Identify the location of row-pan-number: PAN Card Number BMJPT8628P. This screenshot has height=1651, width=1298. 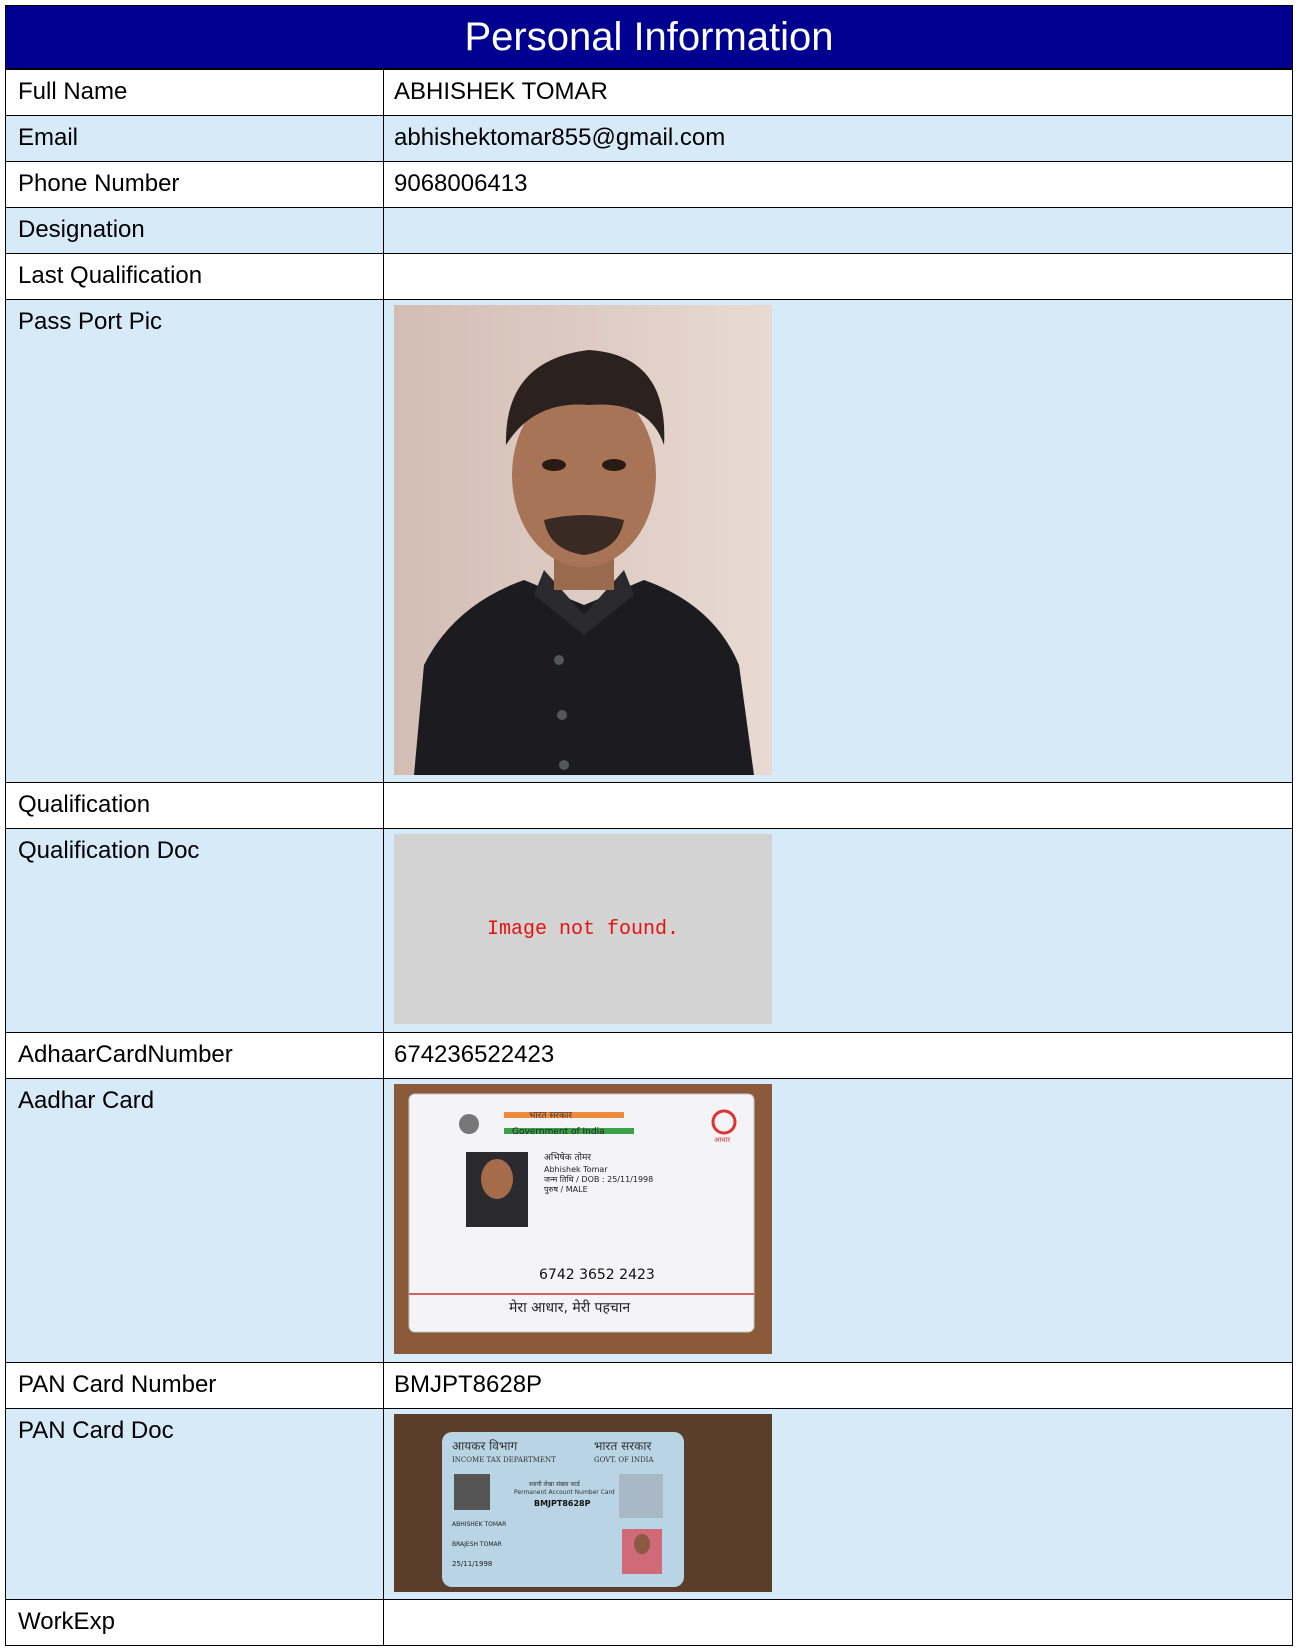
(649, 1385).